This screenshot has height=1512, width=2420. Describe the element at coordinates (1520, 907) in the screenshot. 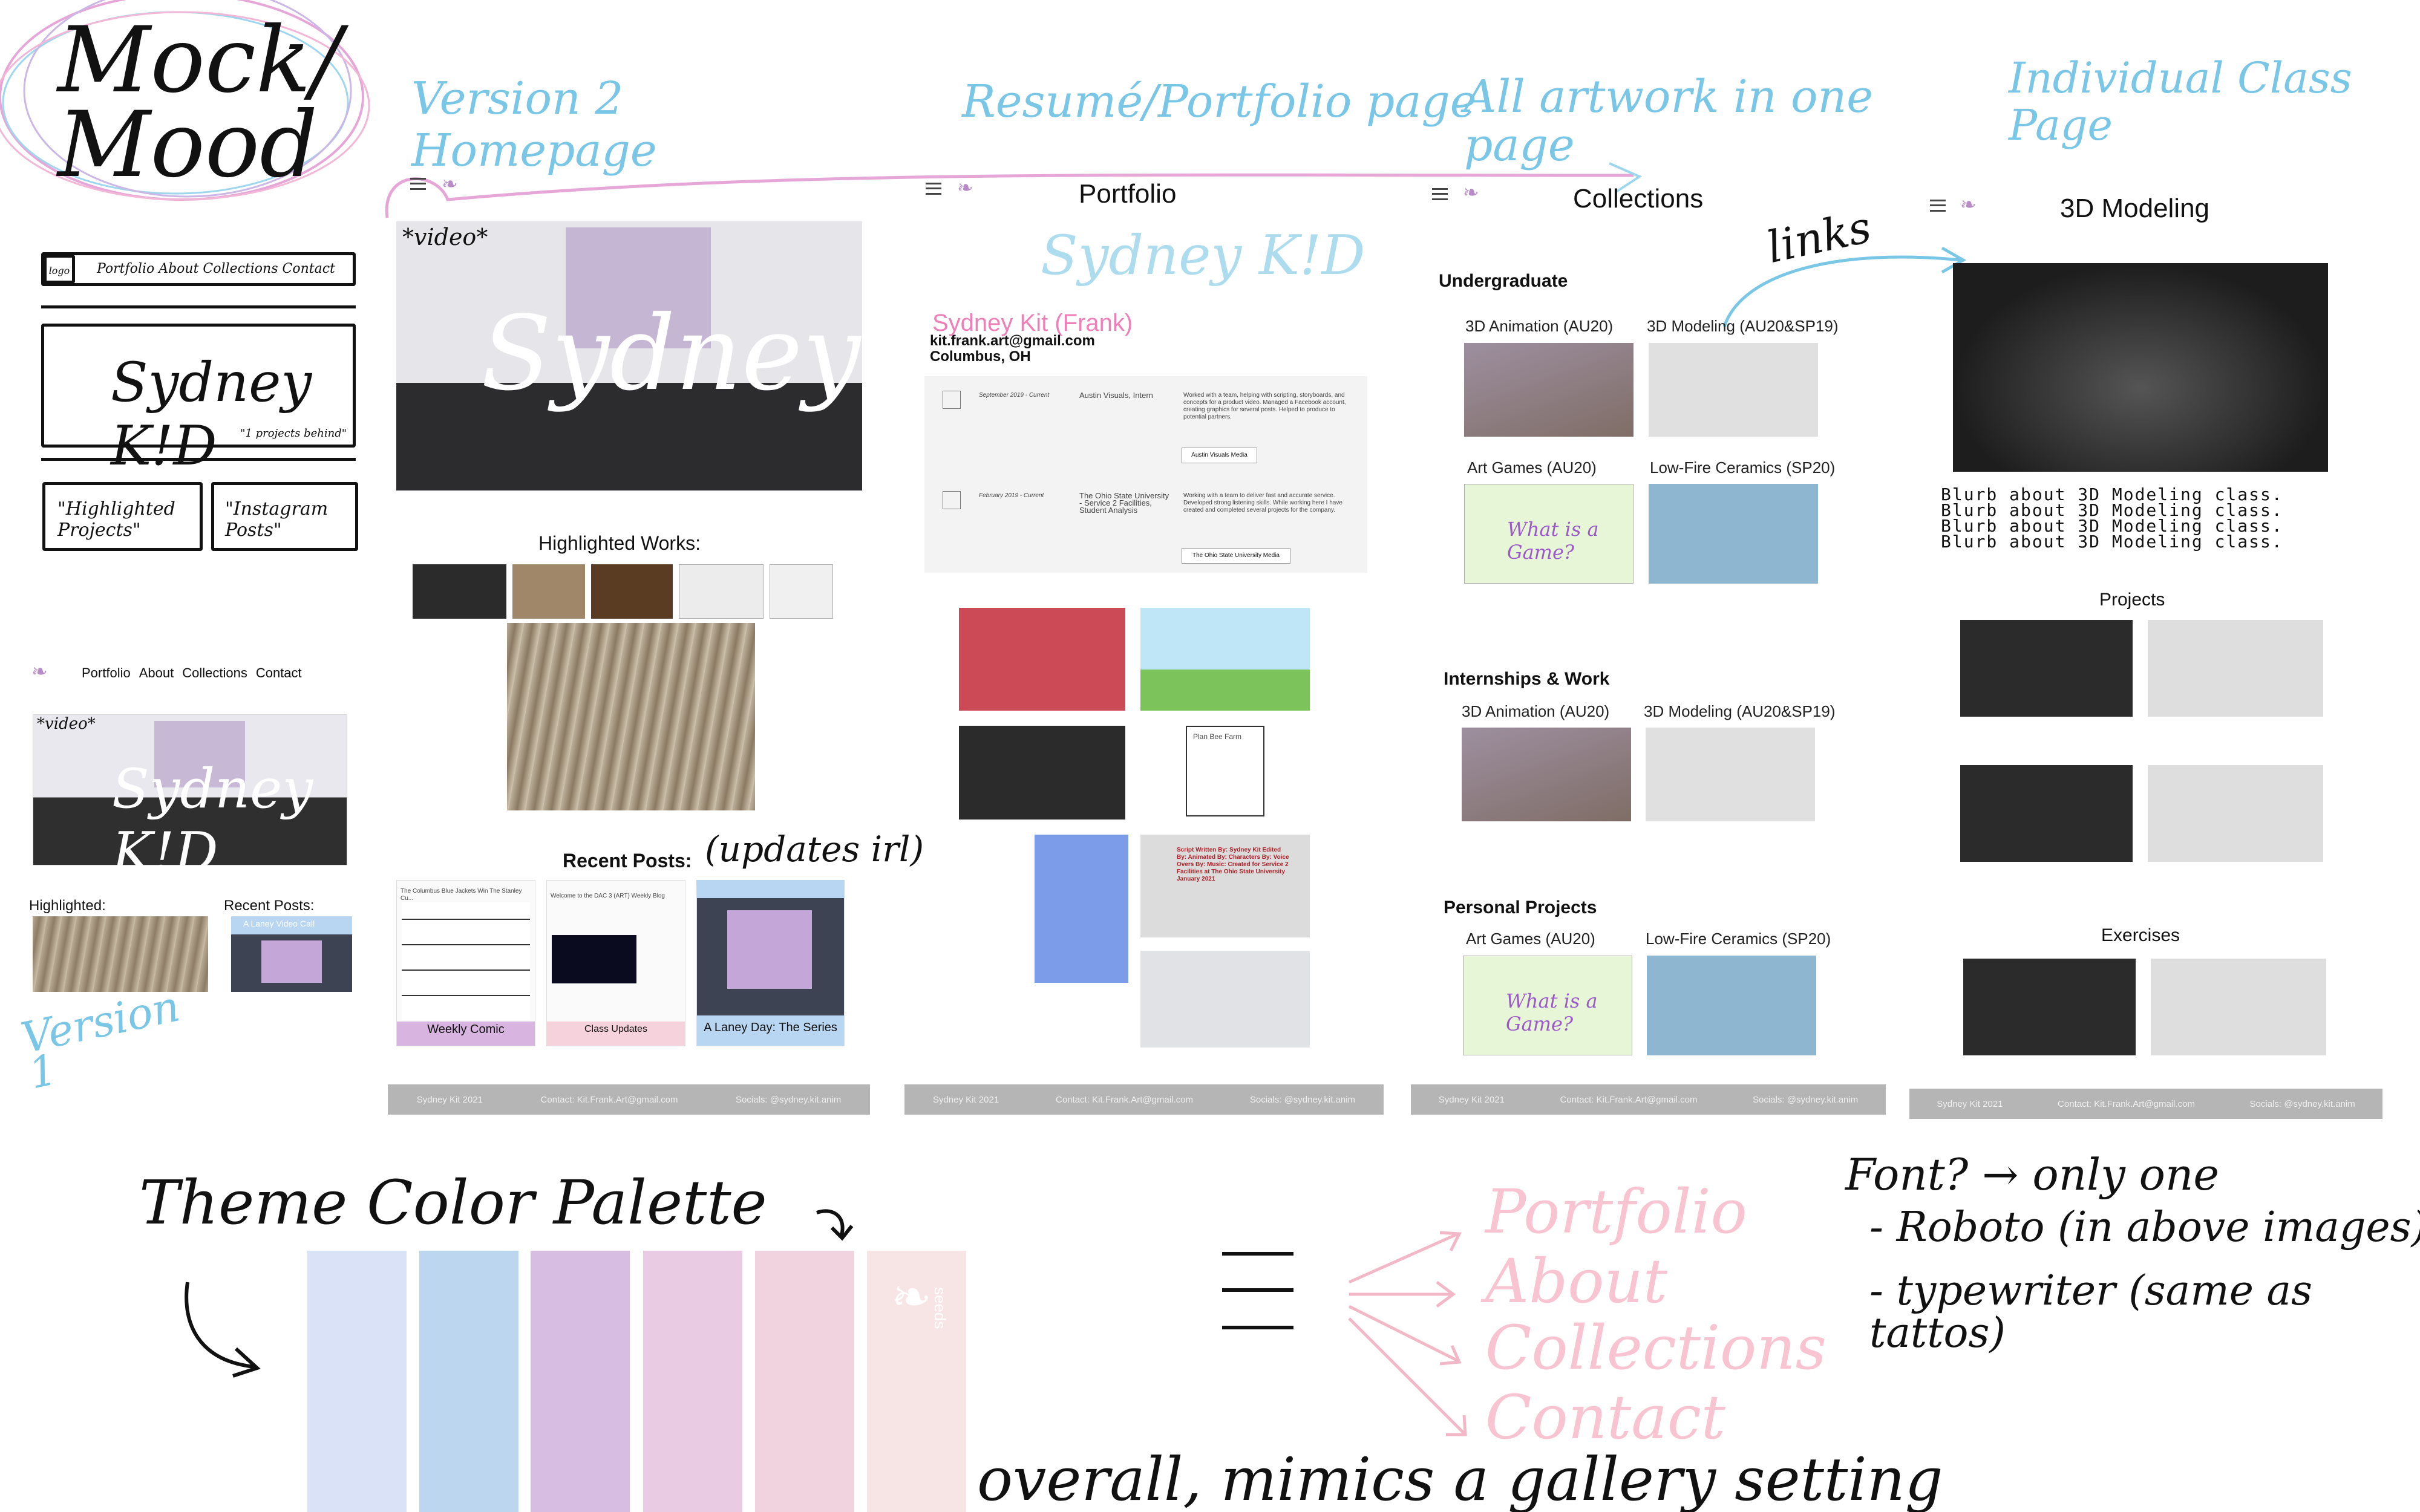

I see `personal-heading: Personal Projects` at that location.